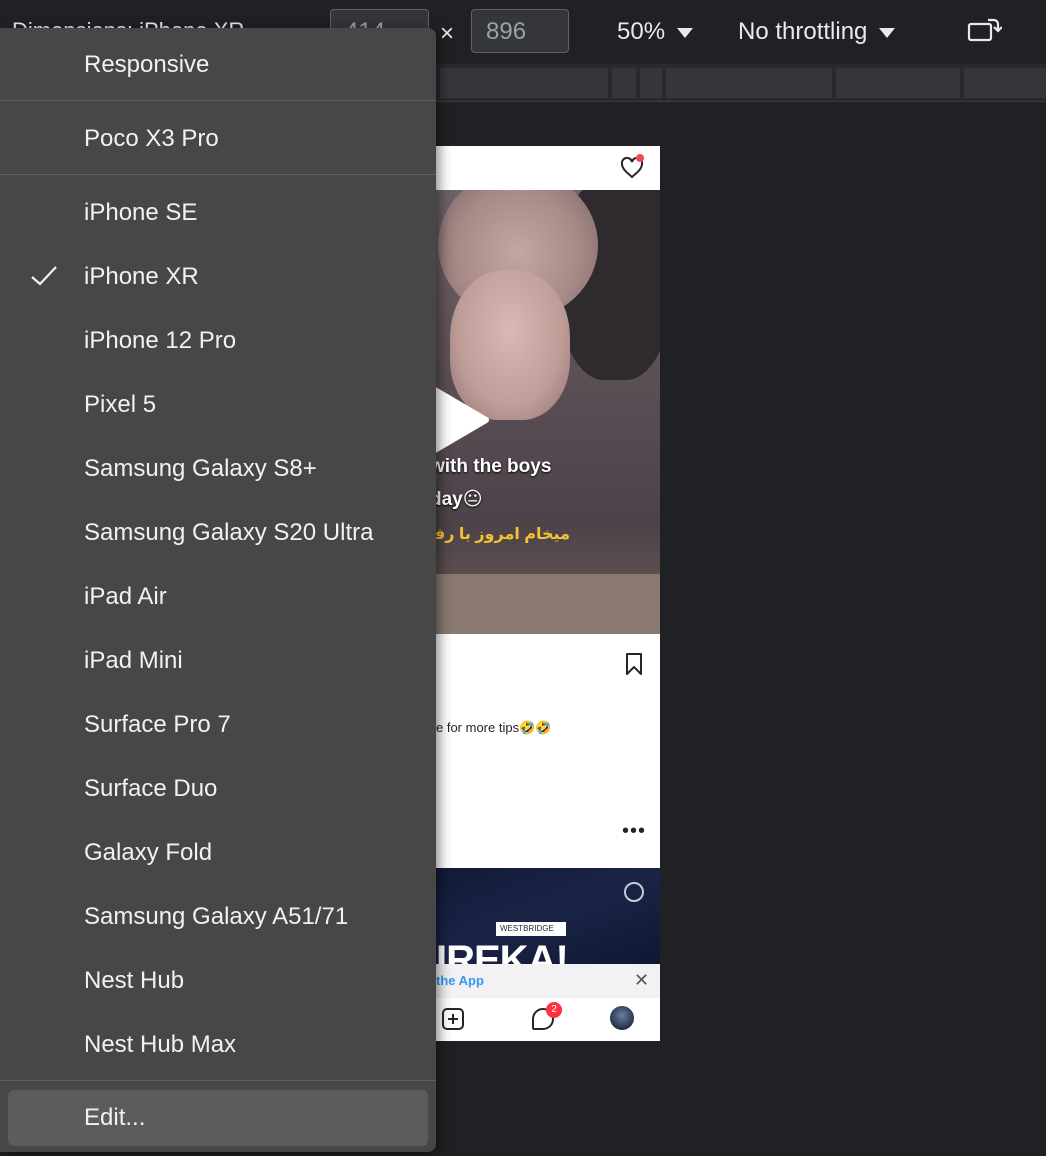  I want to click on menu-item-label: Nest Hub Max, so click(160, 1044).